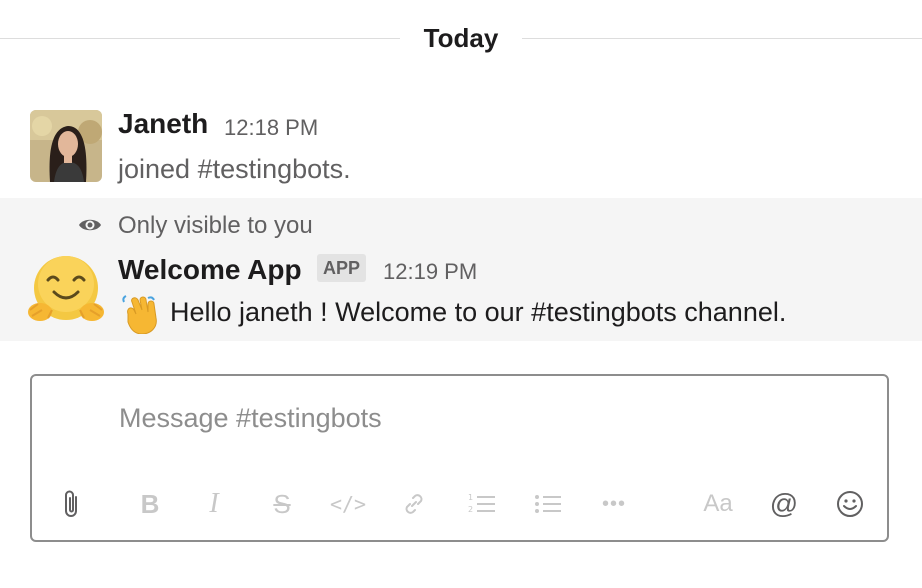  What do you see at coordinates (210, 270) in the screenshot?
I see `message-author: Welcome App` at bounding box center [210, 270].